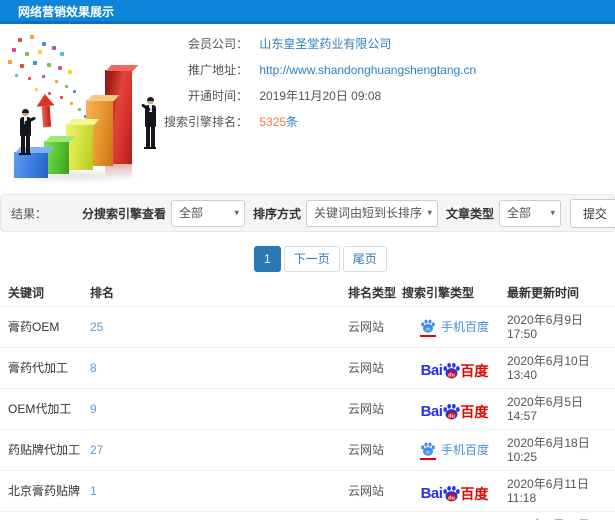 The height and width of the screenshot is (520, 615). Describe the element at coordinates (364, 259) in the screenshot. I see `last-page-button: 尾页` at that location.